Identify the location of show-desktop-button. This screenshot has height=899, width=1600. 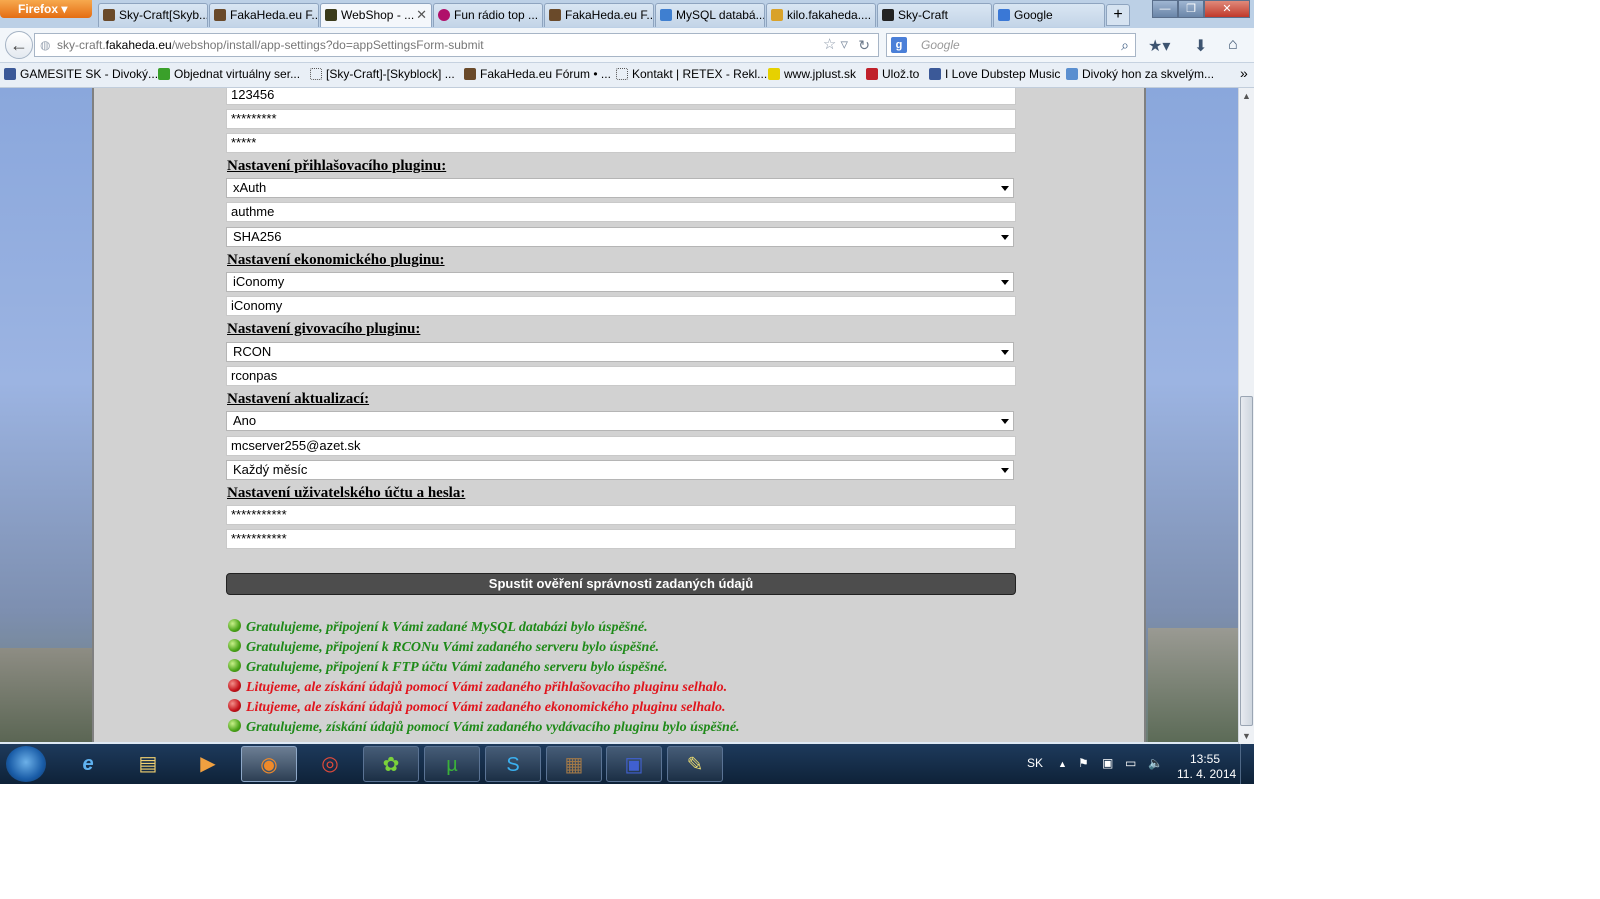
(1247, 764).